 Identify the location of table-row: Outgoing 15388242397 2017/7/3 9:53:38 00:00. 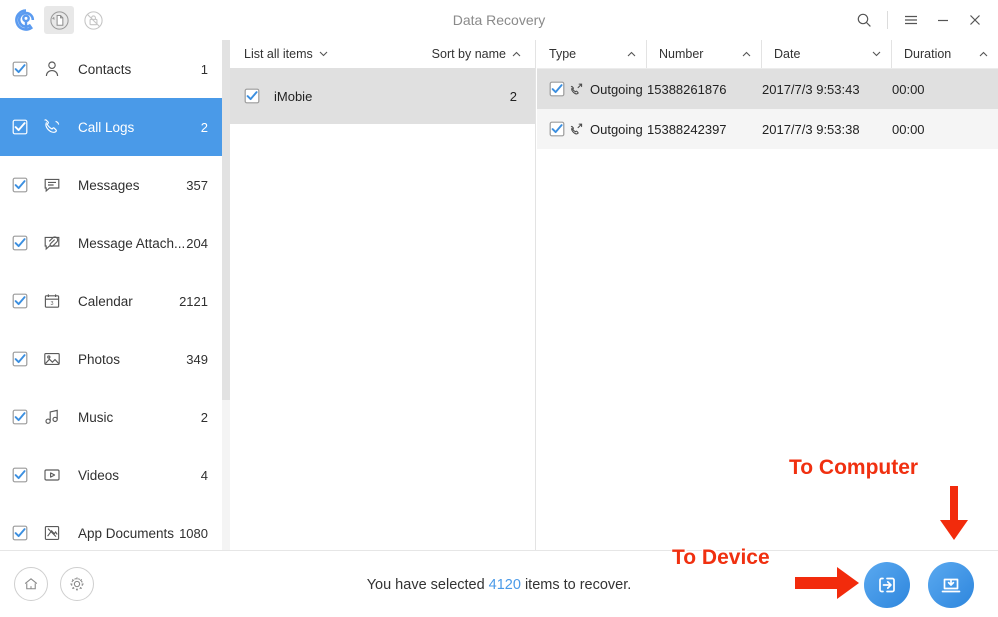
(767, 129).